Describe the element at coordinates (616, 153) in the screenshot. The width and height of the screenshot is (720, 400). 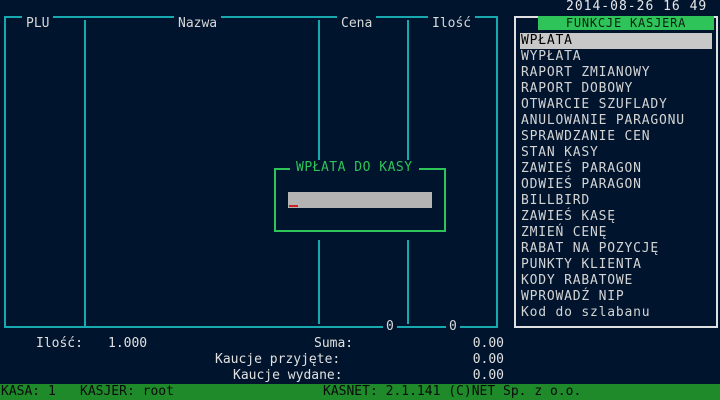
I see `menu-item-stan-kasy: STAN KASY` at that location.